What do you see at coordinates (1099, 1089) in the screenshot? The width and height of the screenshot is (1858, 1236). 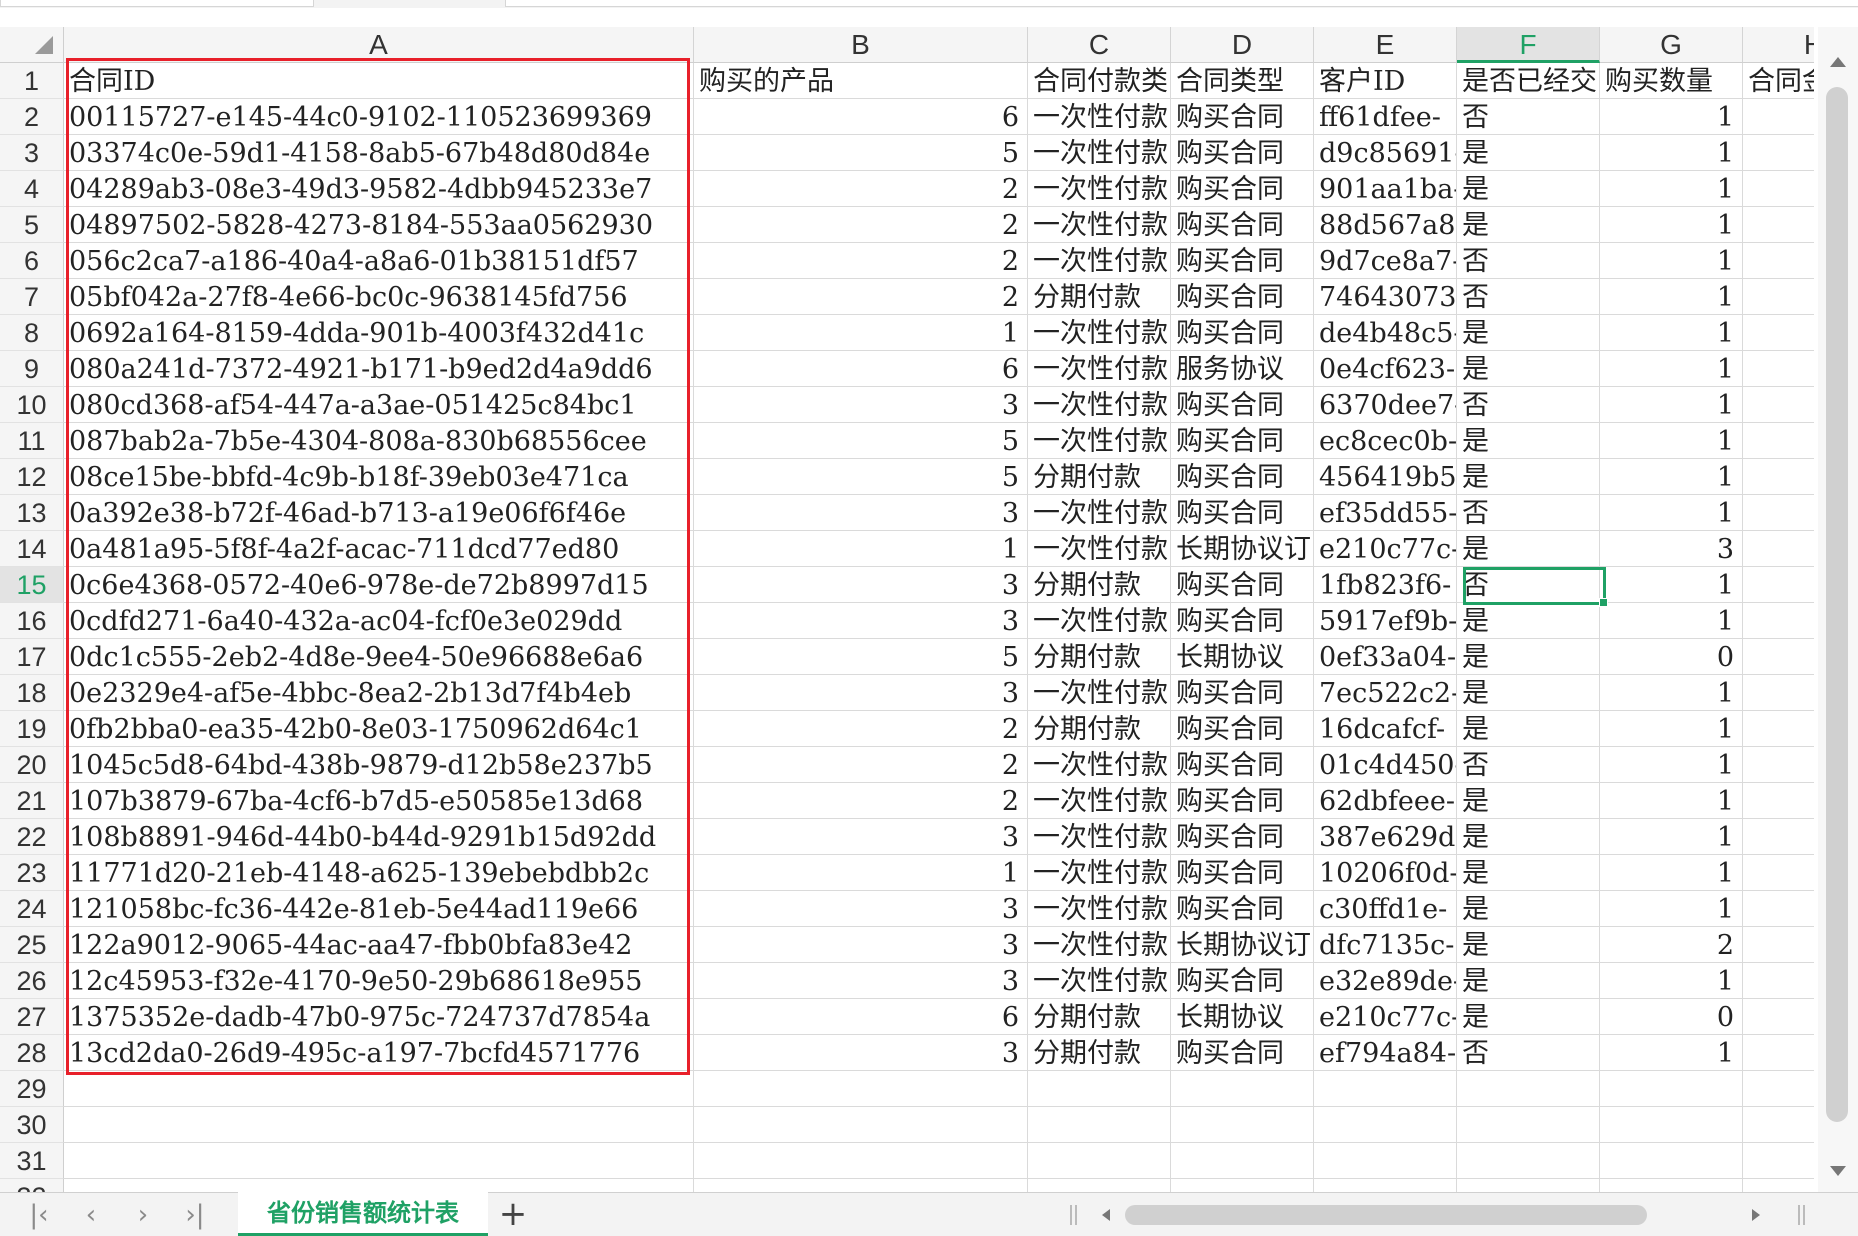 I see `cell-c` at bounding box center [1099, 1089].